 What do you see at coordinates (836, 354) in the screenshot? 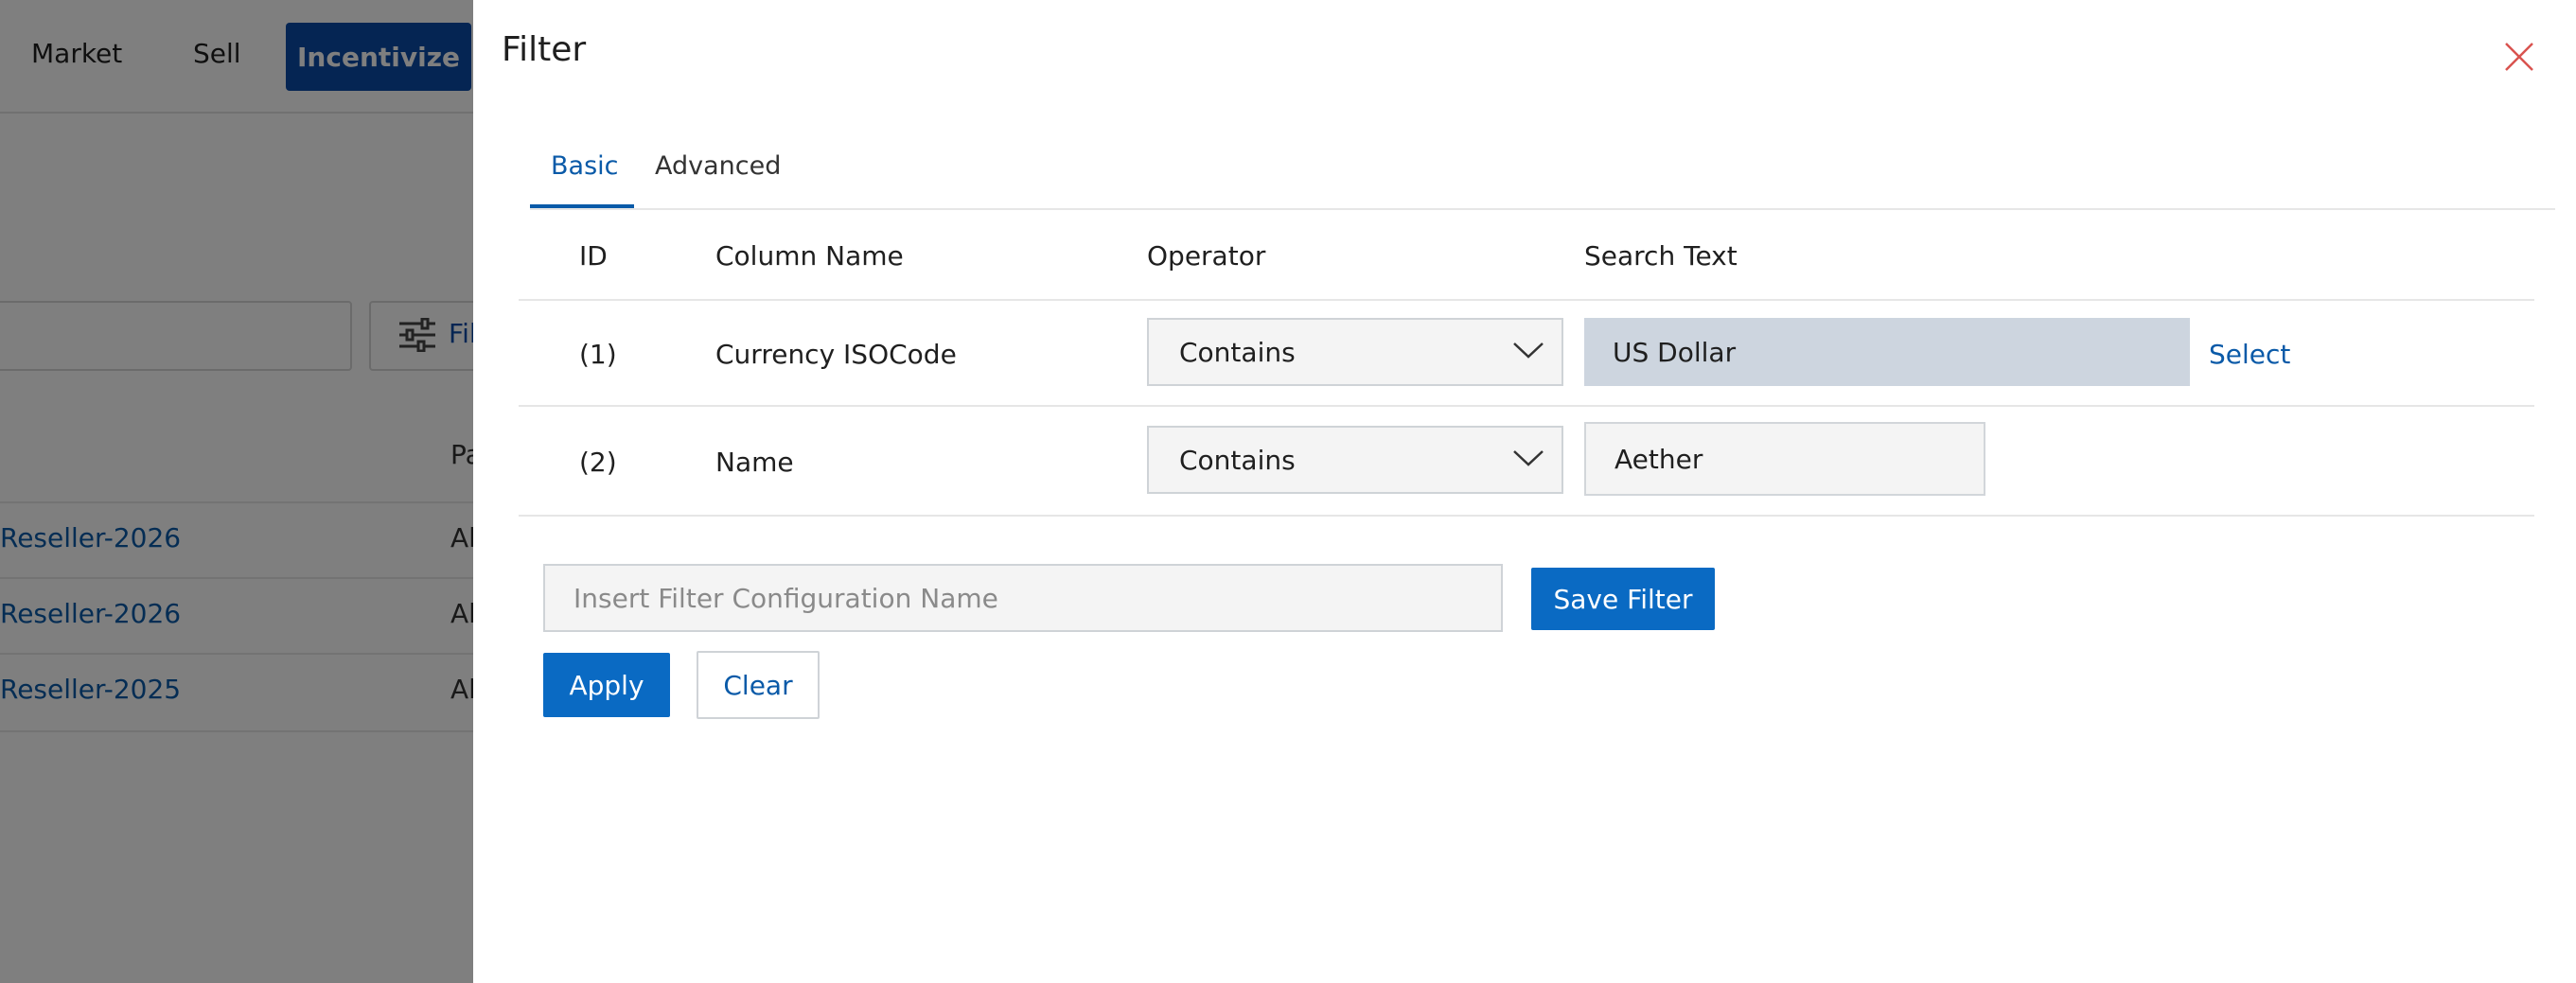
I see `row-column-name: Currency ISOCode` at bounding box center [836, 354].